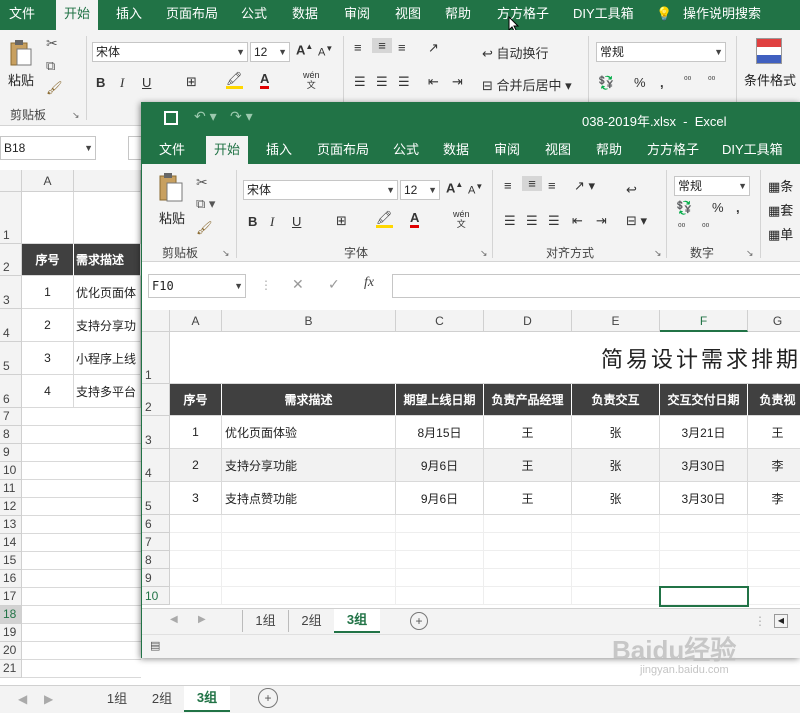  I want to click on increase-indent-icon: ⇥, so click(457, 82).